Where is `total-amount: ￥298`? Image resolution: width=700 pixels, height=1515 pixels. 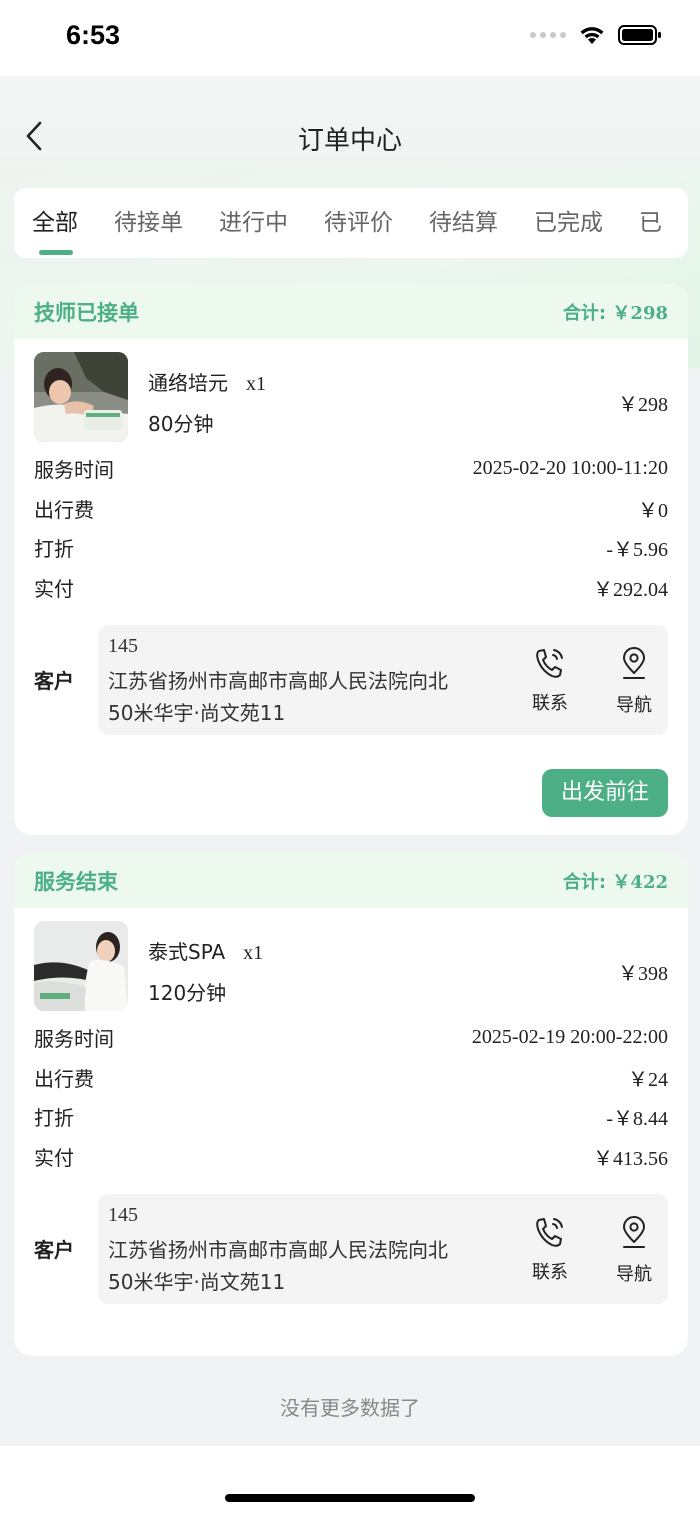
total-amount: ￥298 is located at coordinates (640, 313).